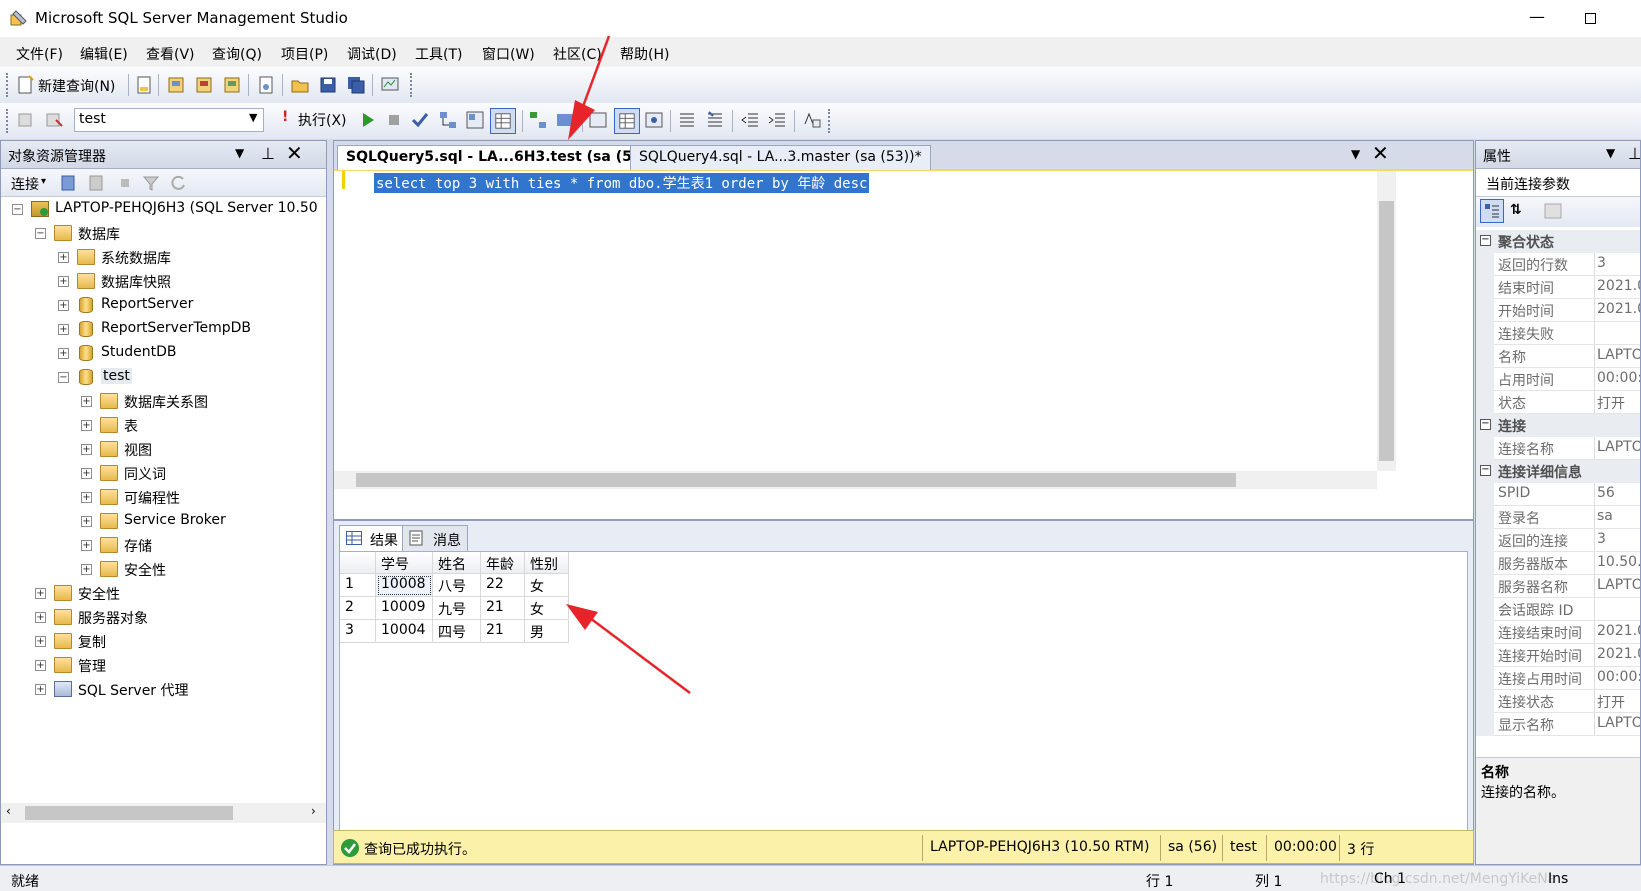  Describe the element at coordinates (69, 183) in the screenshot. I see `connect-server-icon` at that location.